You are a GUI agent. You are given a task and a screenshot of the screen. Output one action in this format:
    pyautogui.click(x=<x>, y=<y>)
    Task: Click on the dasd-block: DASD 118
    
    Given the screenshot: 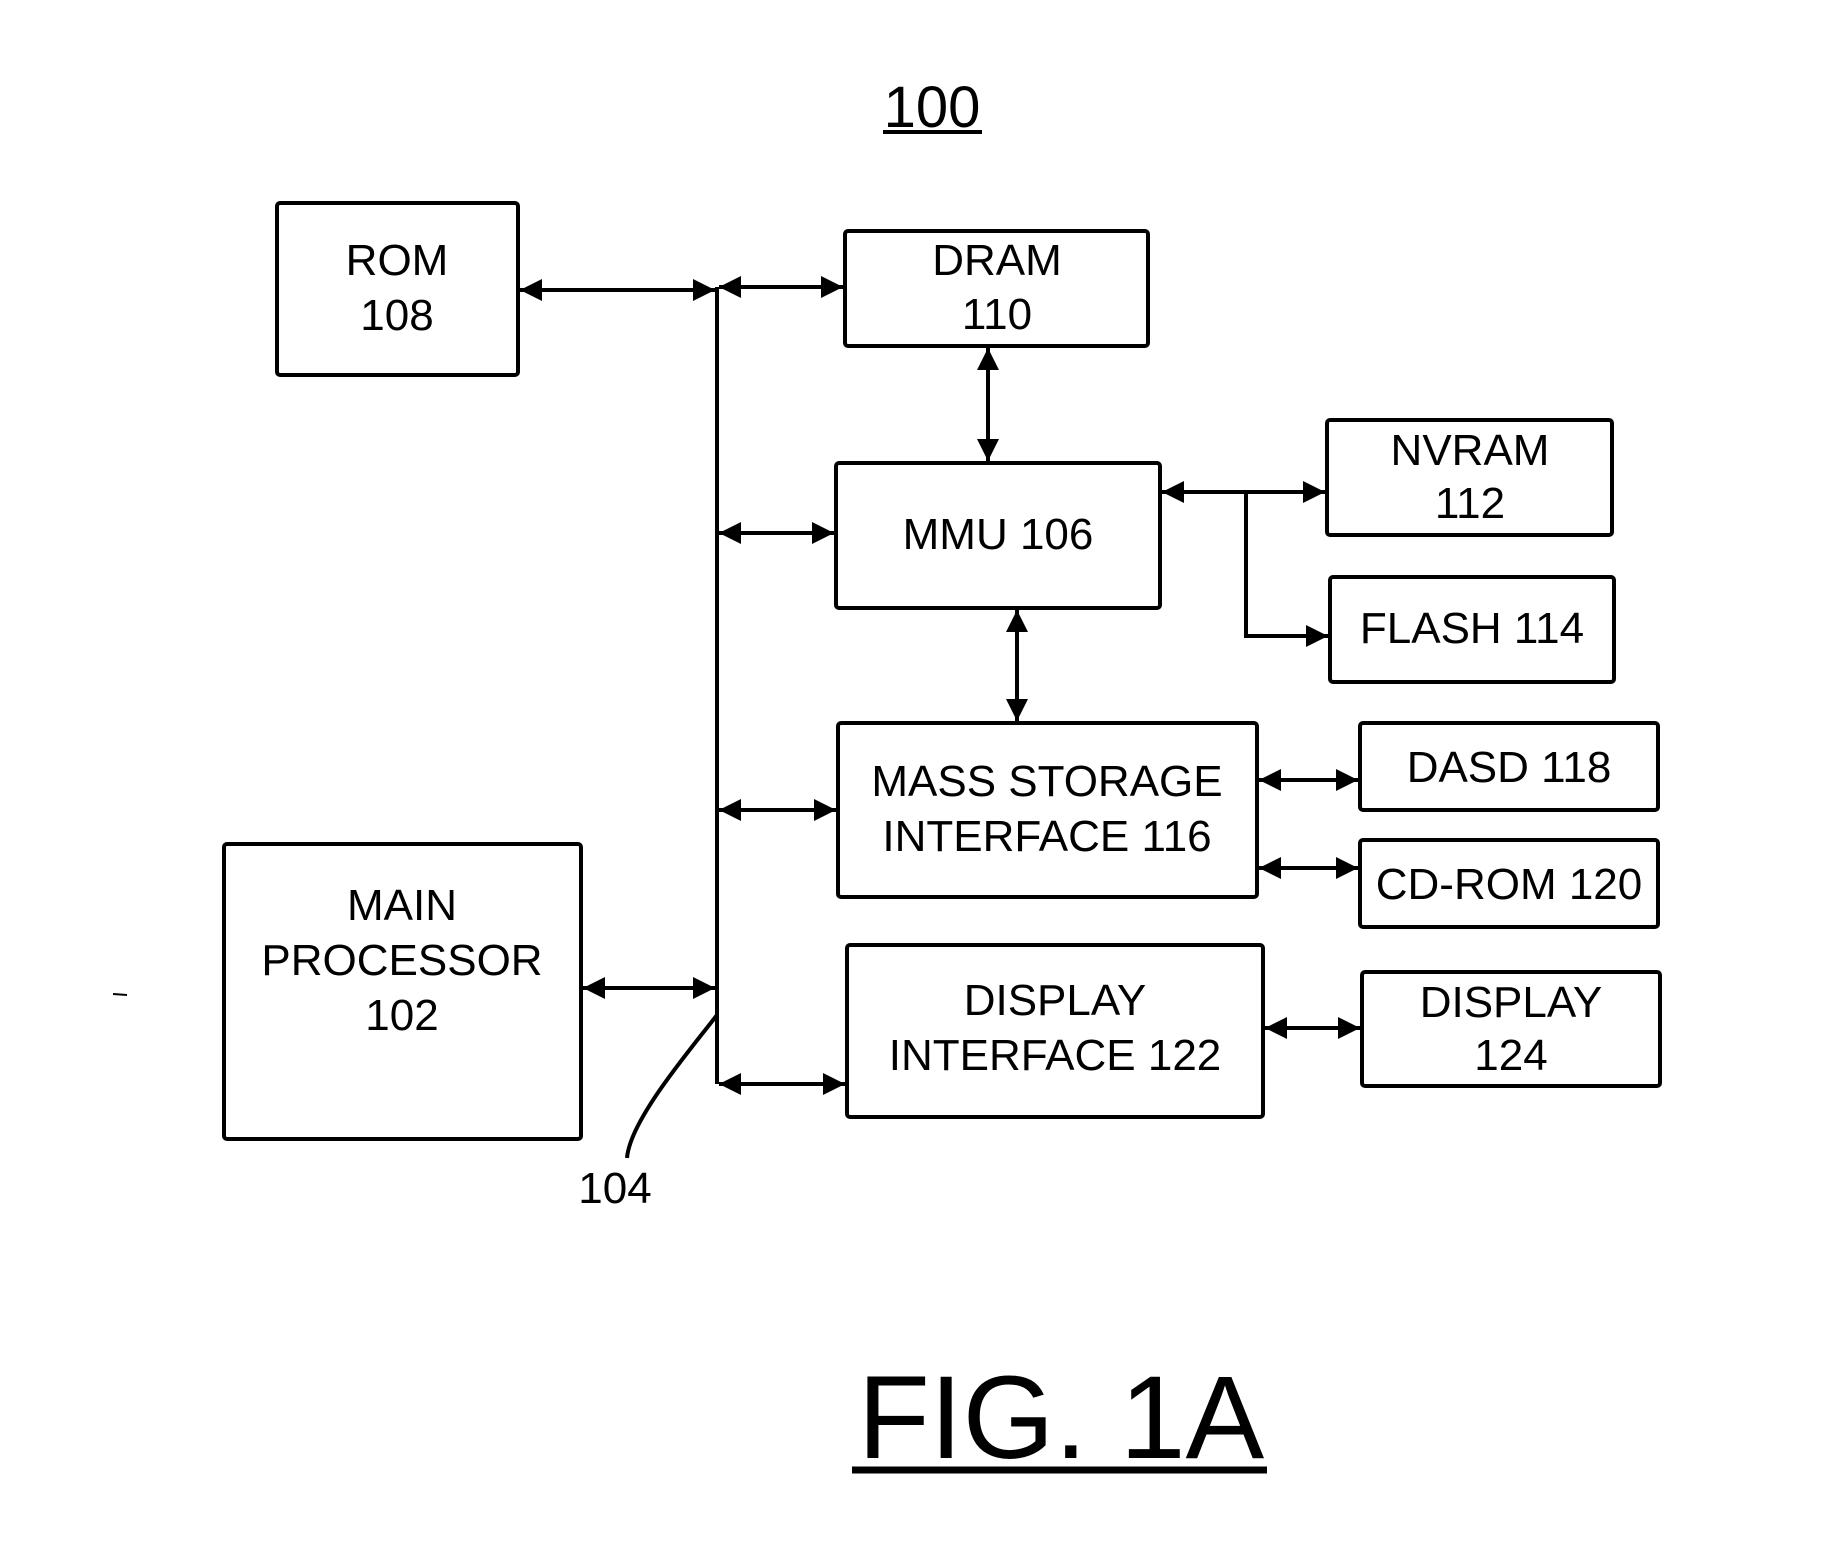 What is the action you would take?
    pyautogui.click(x=1509, y=766)
    